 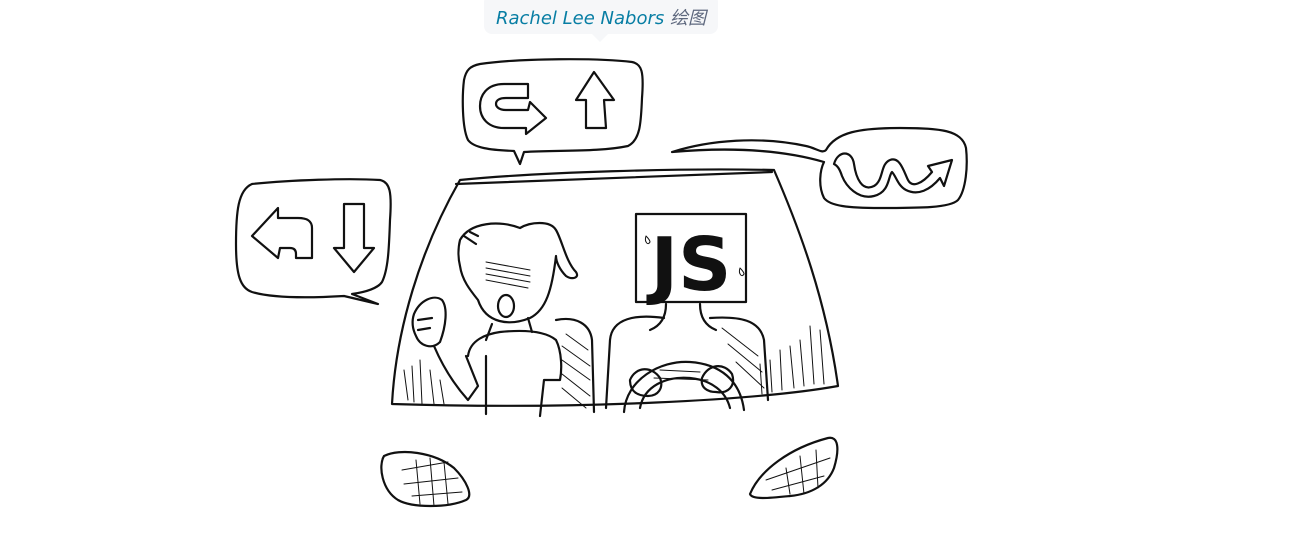 What do you see at coordinates (425, 479) in the screenshot?
I see `headlight-left` at bounding box center [425, 479].